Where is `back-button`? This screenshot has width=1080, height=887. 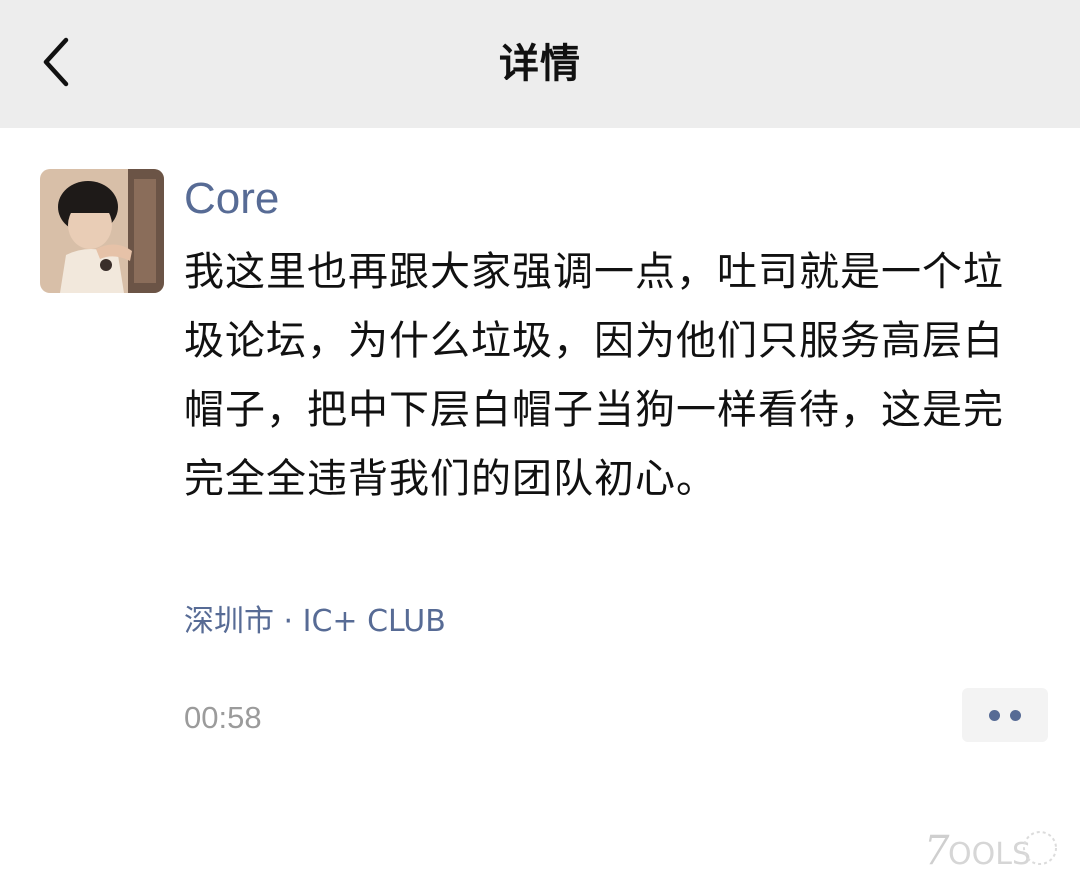 back-button is located at coordinates (56, 62).